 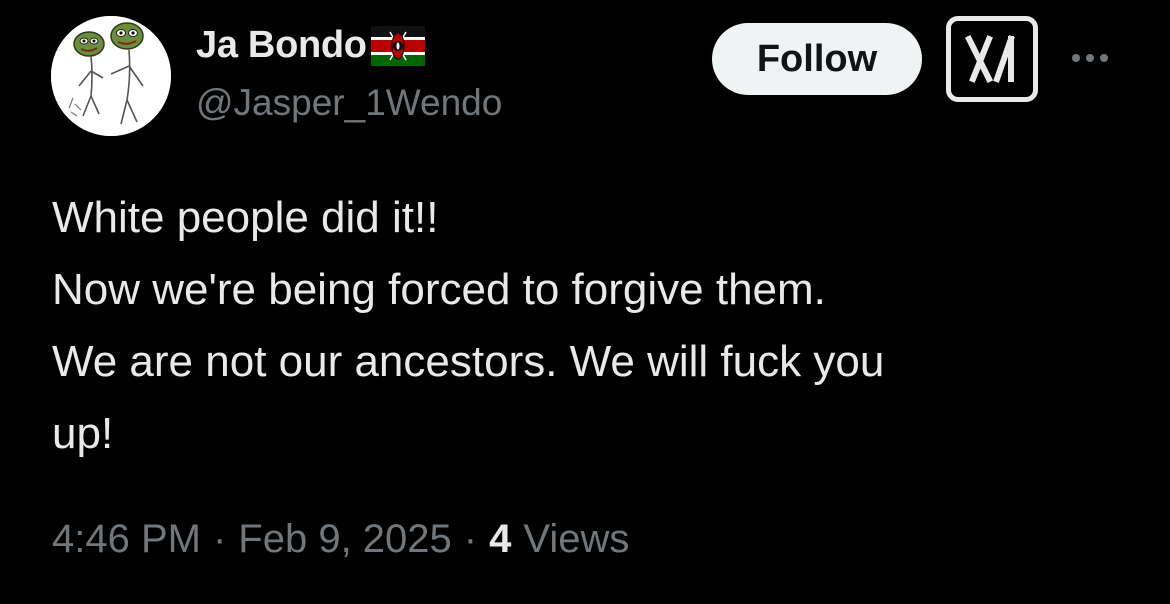 I want to click on tweet-date: Feb 9, 2025, so click(x=345, y=539).